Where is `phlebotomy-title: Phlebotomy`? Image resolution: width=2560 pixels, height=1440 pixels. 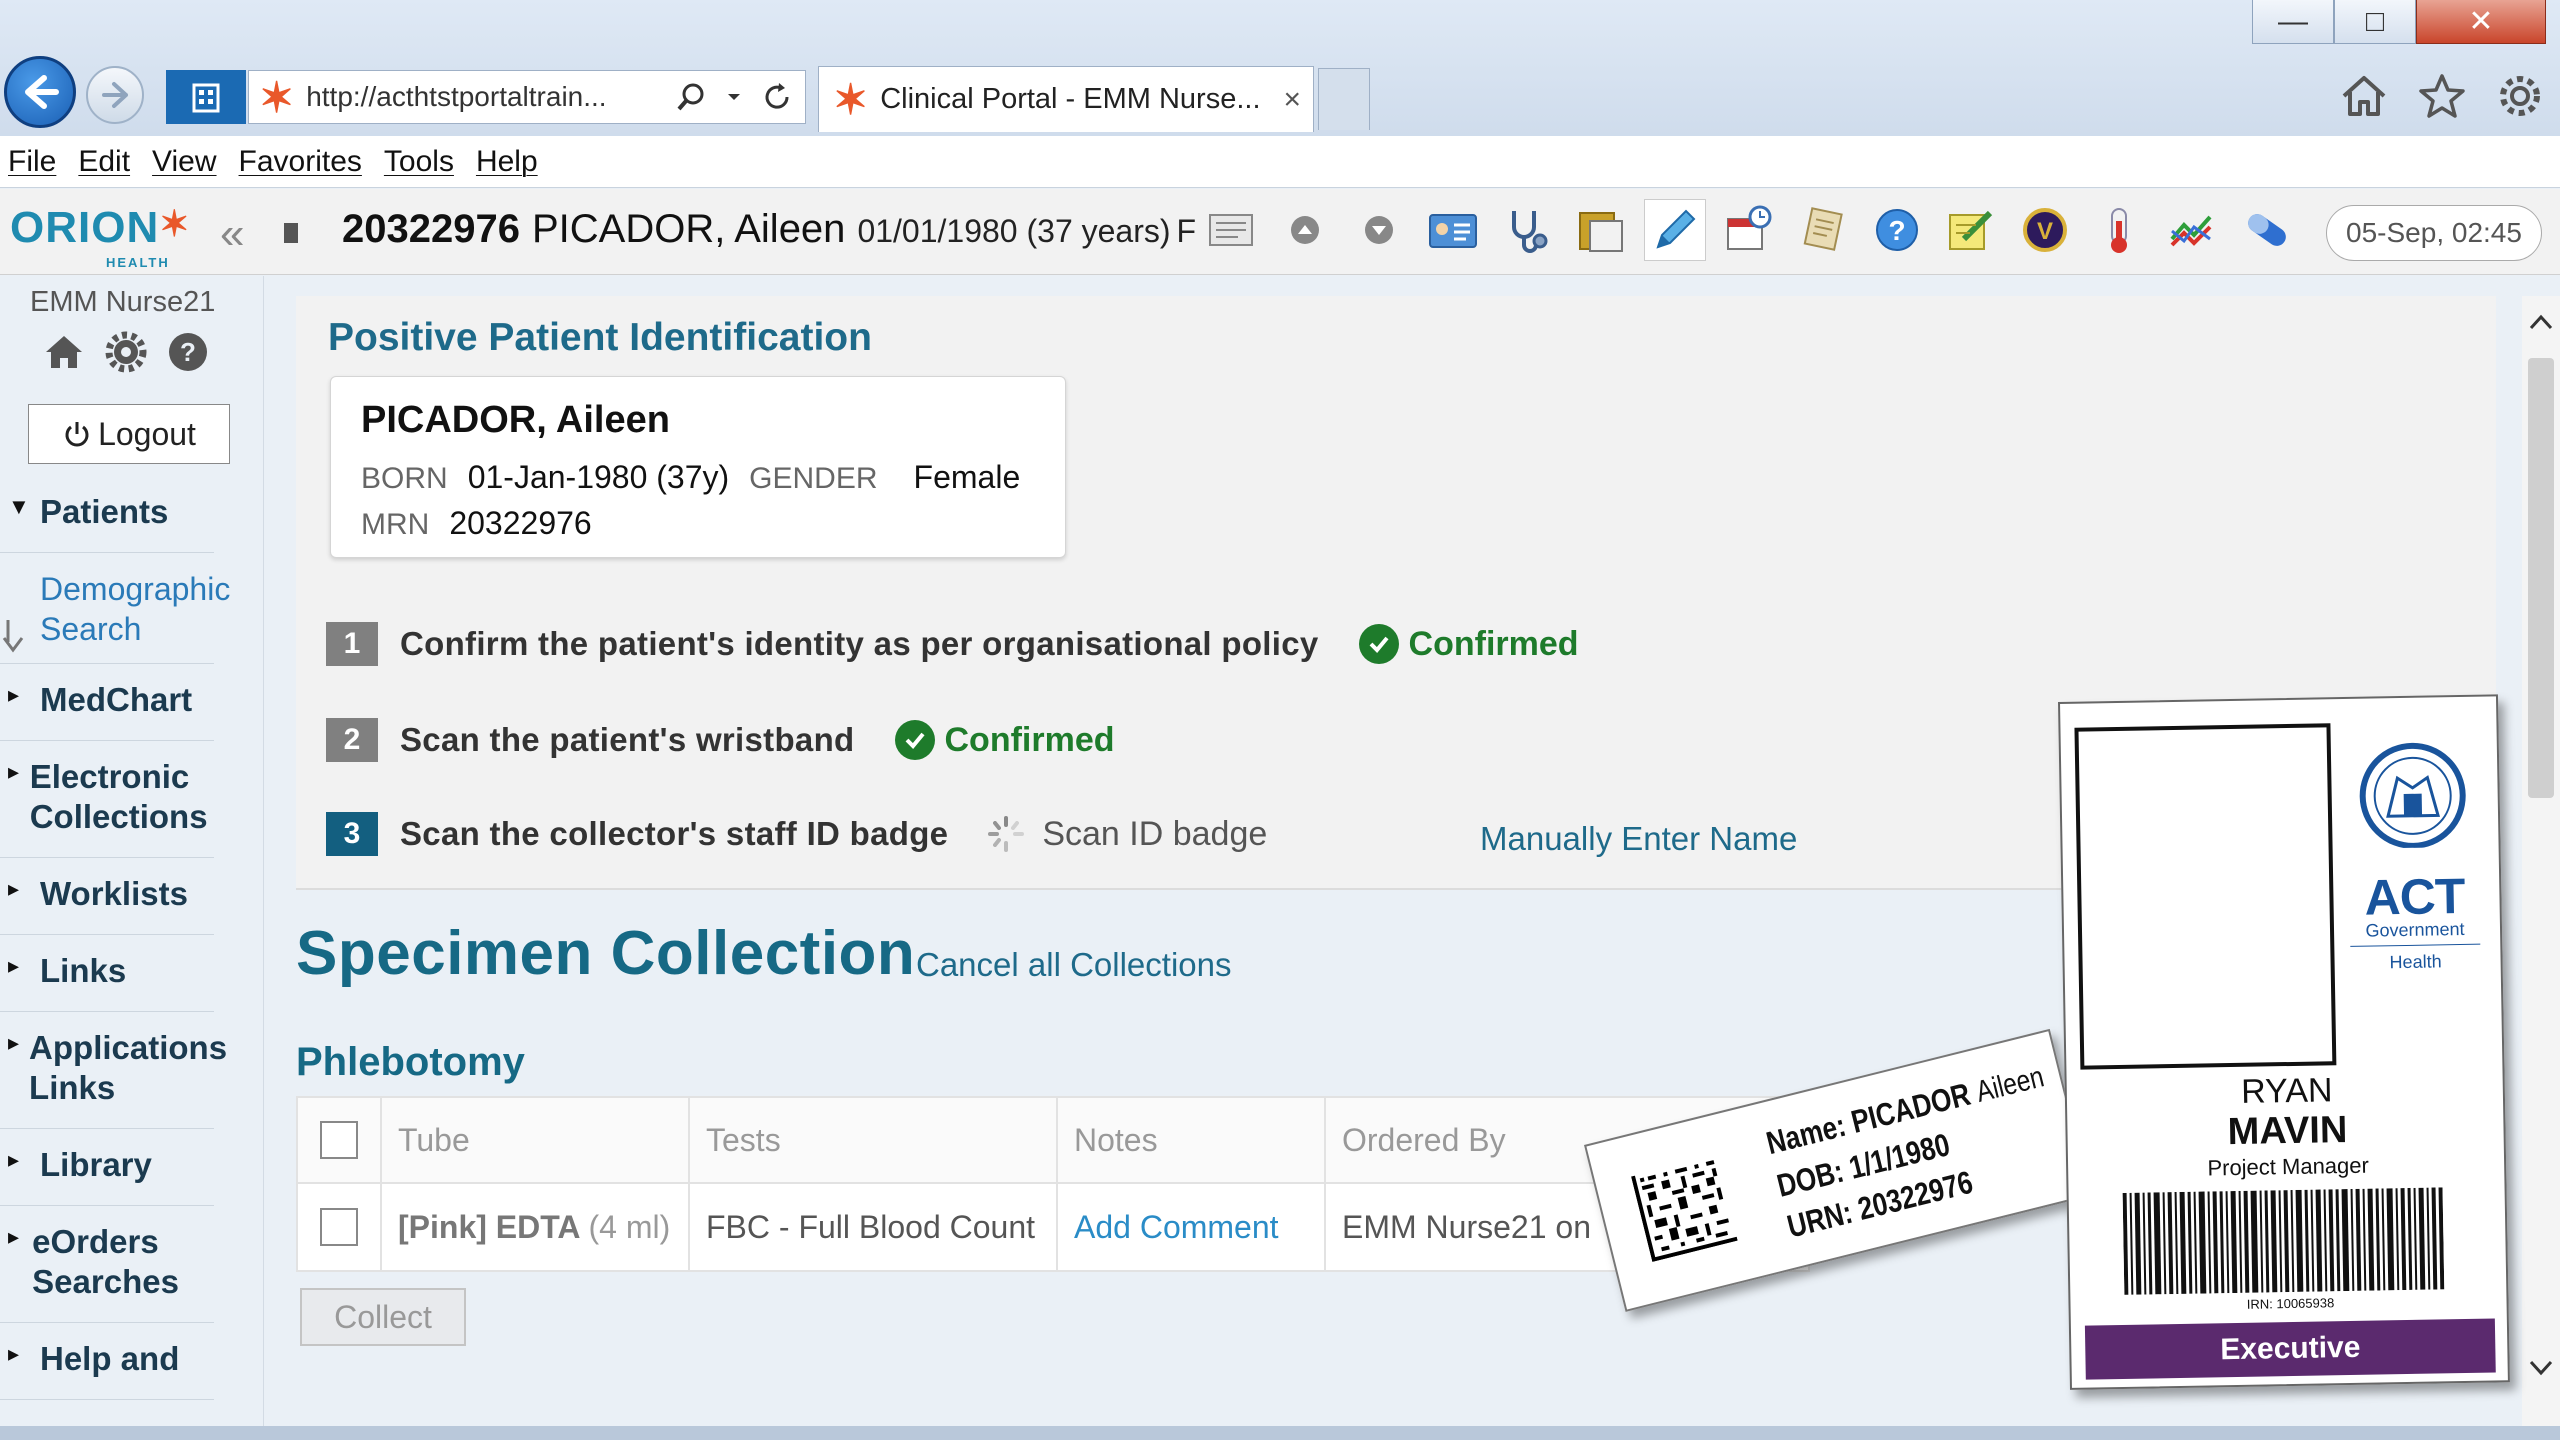
phlebotomy-title: Phlebotomy is located at coordinates (410, 1062).